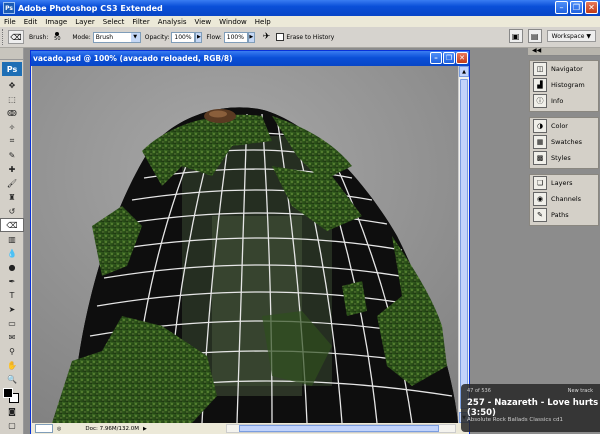 The width and height of the screenshot is (600, 434). I want to click on panel-dock-header: ◀◀, so click(564, 51).